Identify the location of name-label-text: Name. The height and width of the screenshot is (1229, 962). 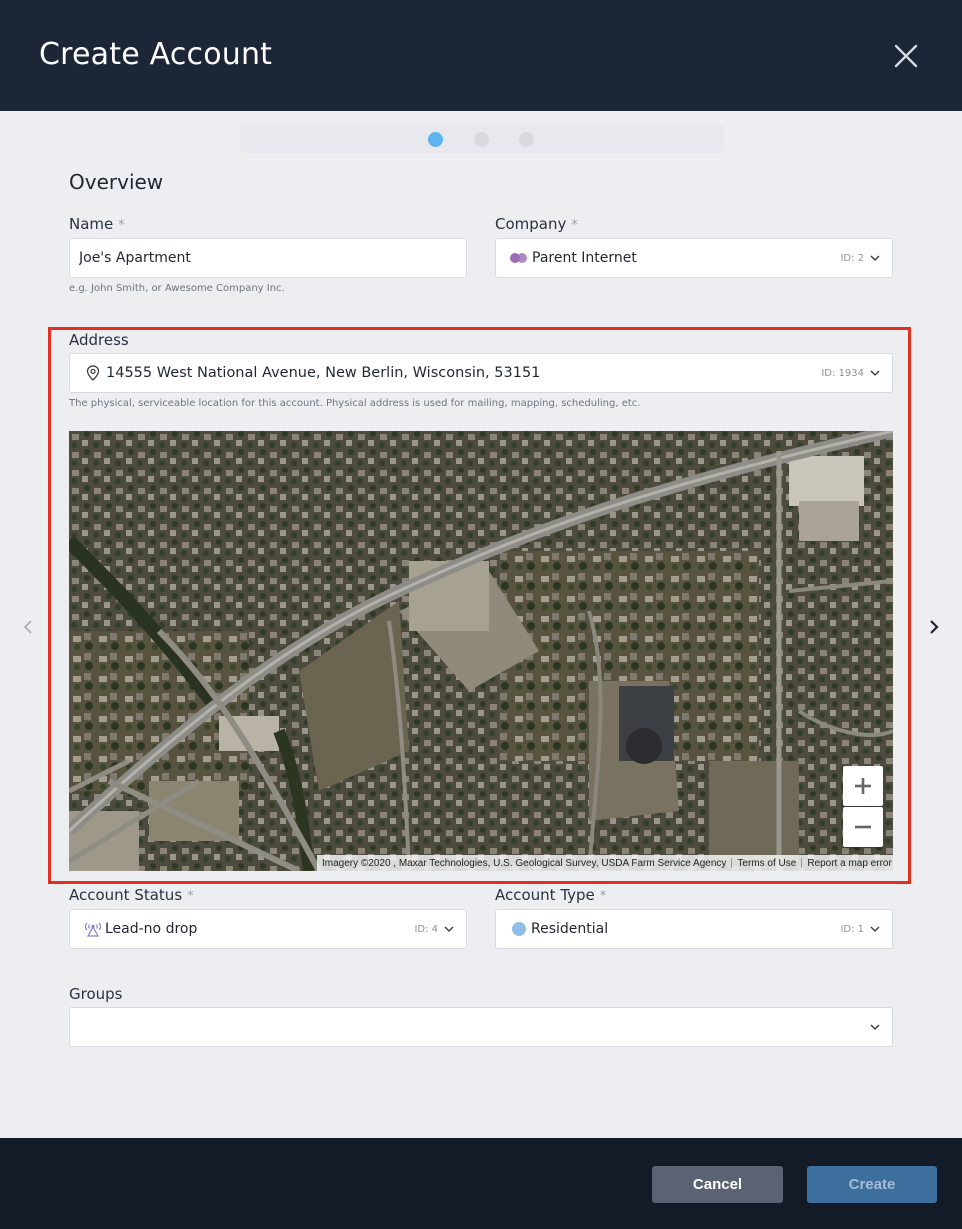
(91, 224).